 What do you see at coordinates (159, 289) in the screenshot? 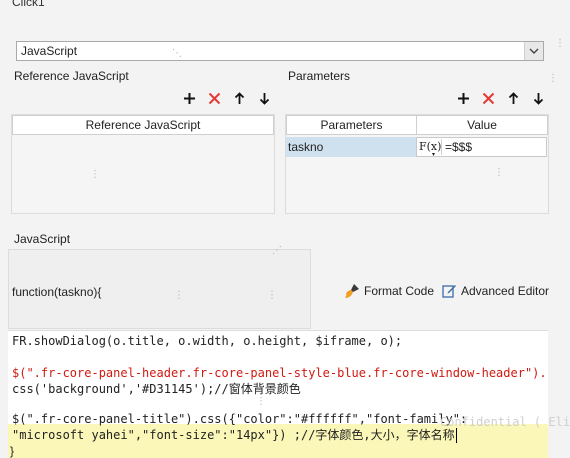
I see `signature-panel: function(taskno){ ⋮ ⋮` at bounding box center [159, 289].